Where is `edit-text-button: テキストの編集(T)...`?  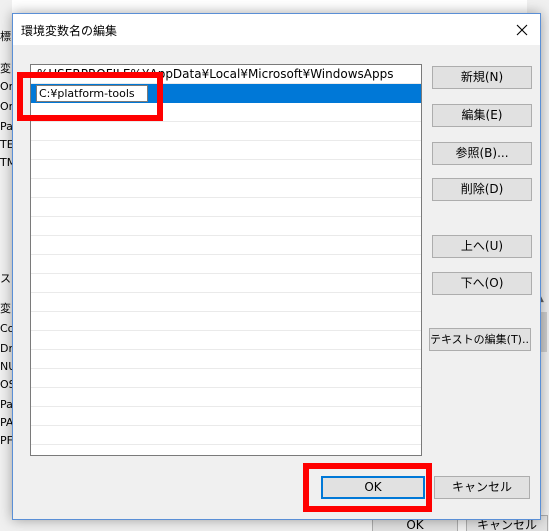
edit-text-button: テキストの編集(T)... is located at coordinates (480, 339).